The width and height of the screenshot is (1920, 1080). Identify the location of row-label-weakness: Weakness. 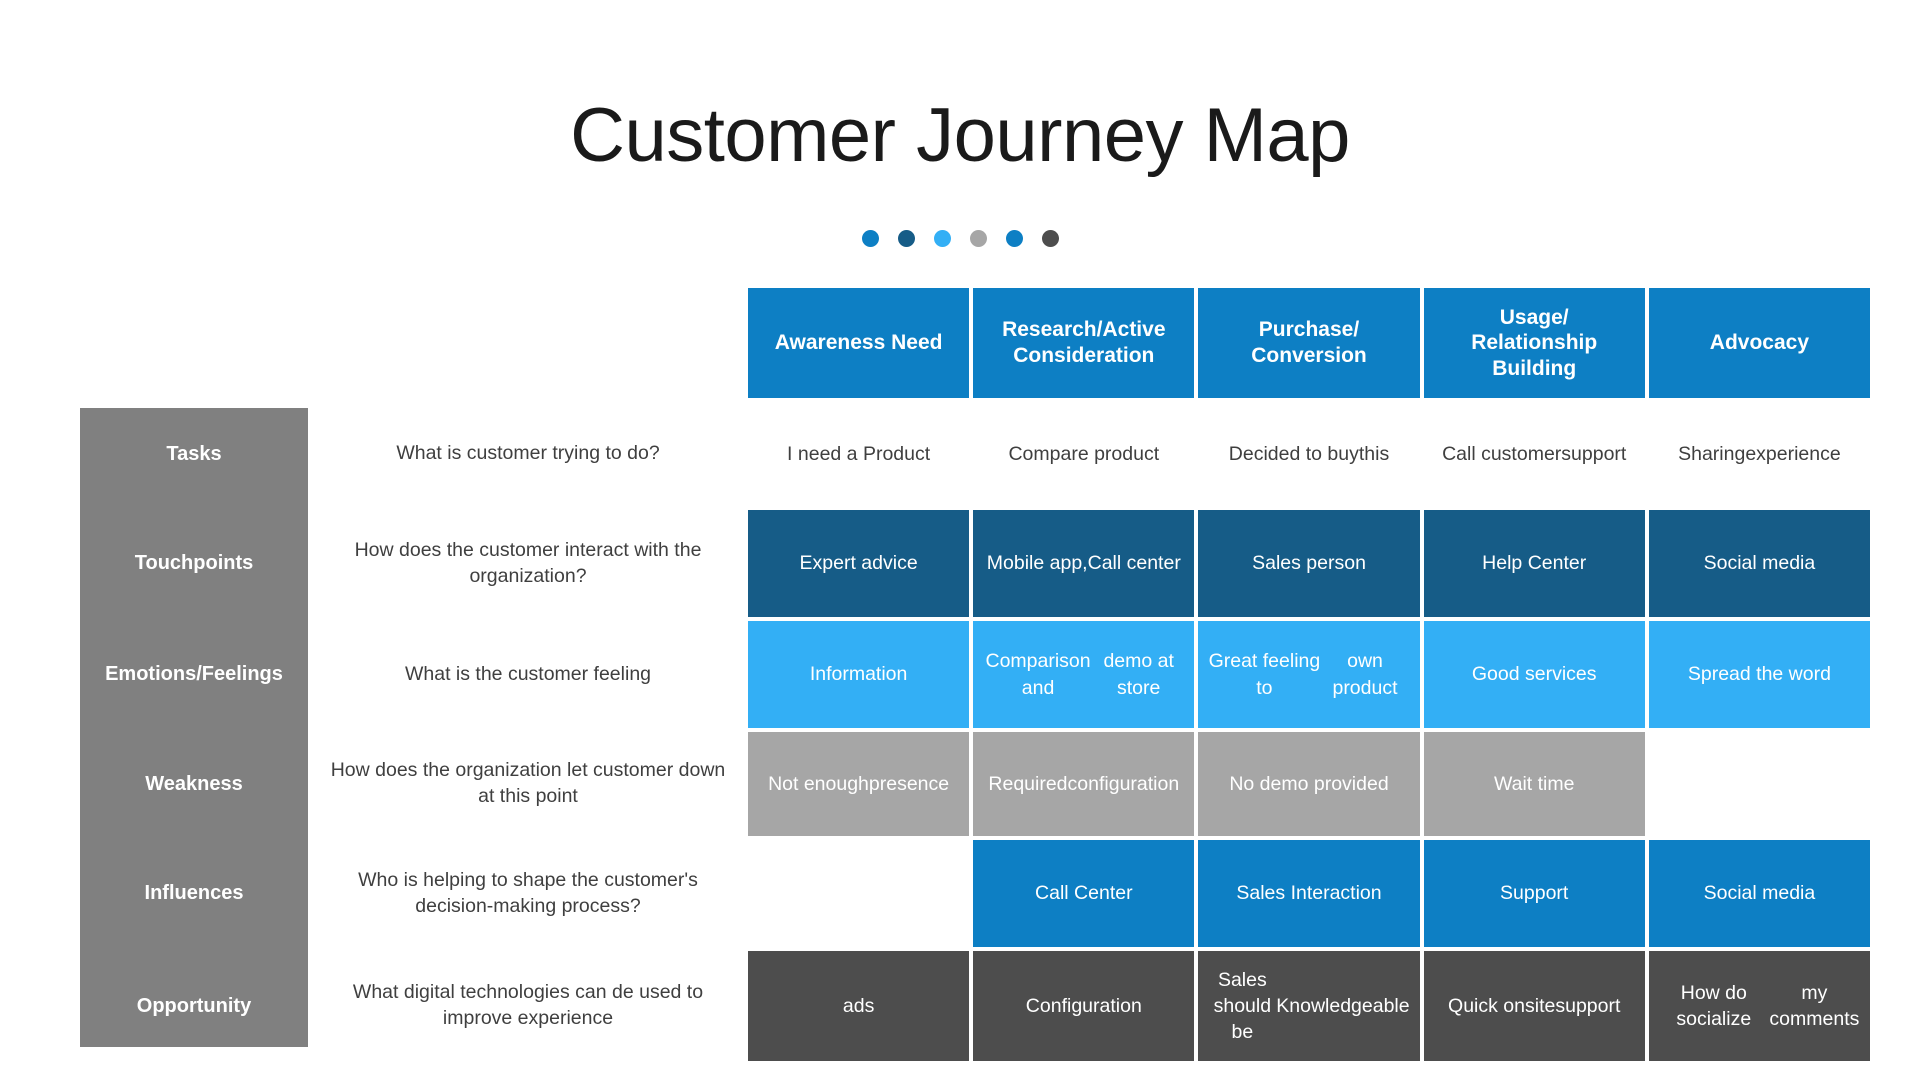
(194, 784).